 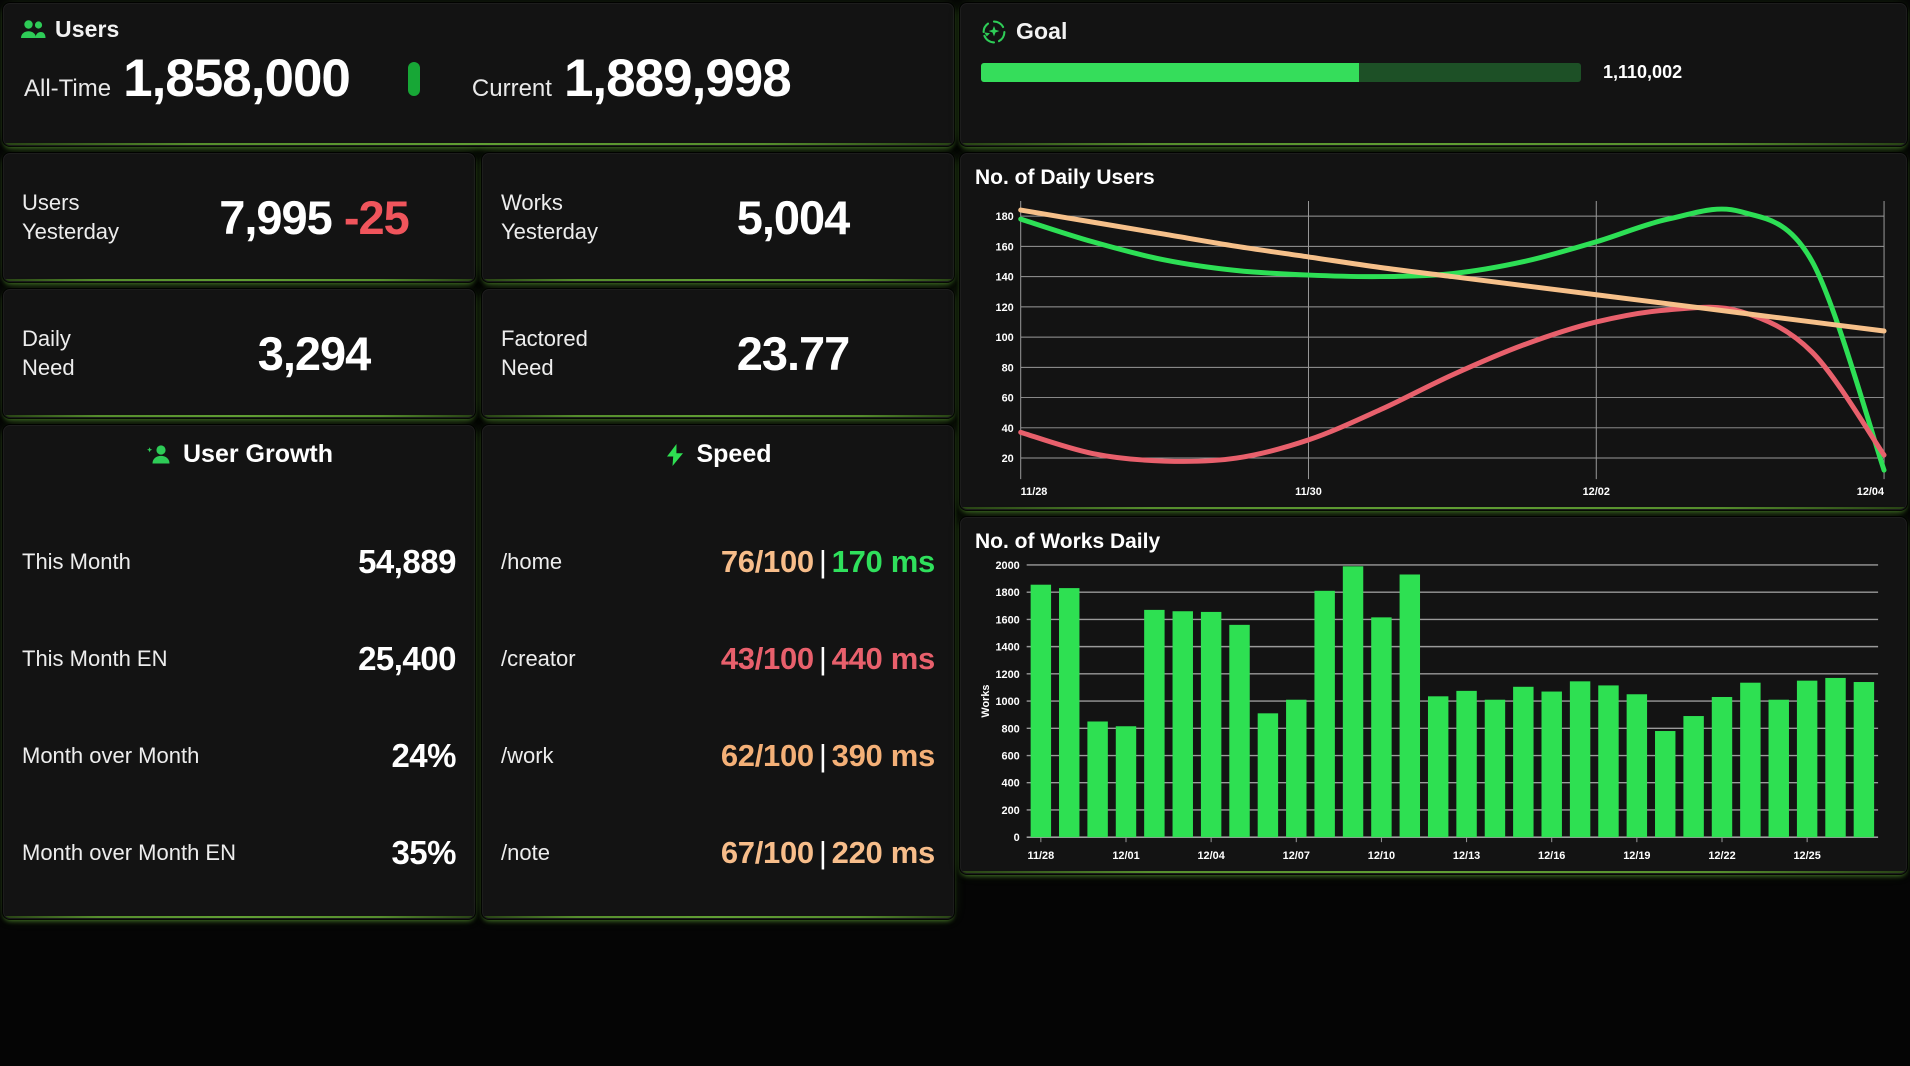 I want to click on stat-card-daily-need: Daily Need 3,294, so click(x=239, y=353).